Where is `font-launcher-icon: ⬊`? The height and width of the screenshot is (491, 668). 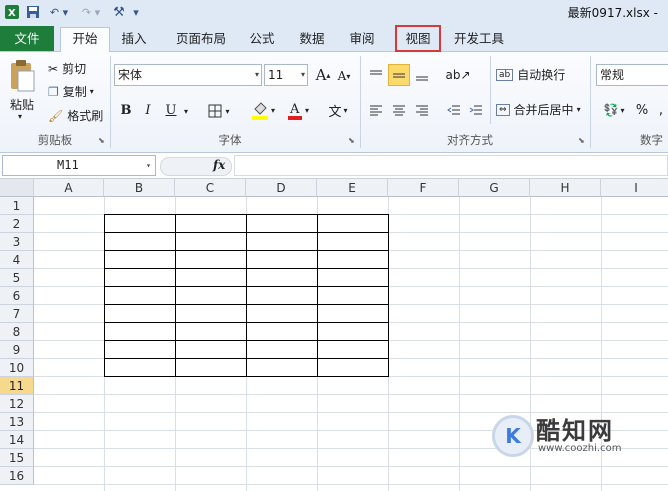 font-launcher-icon: ⬊ is located at coordinates (351, 140).